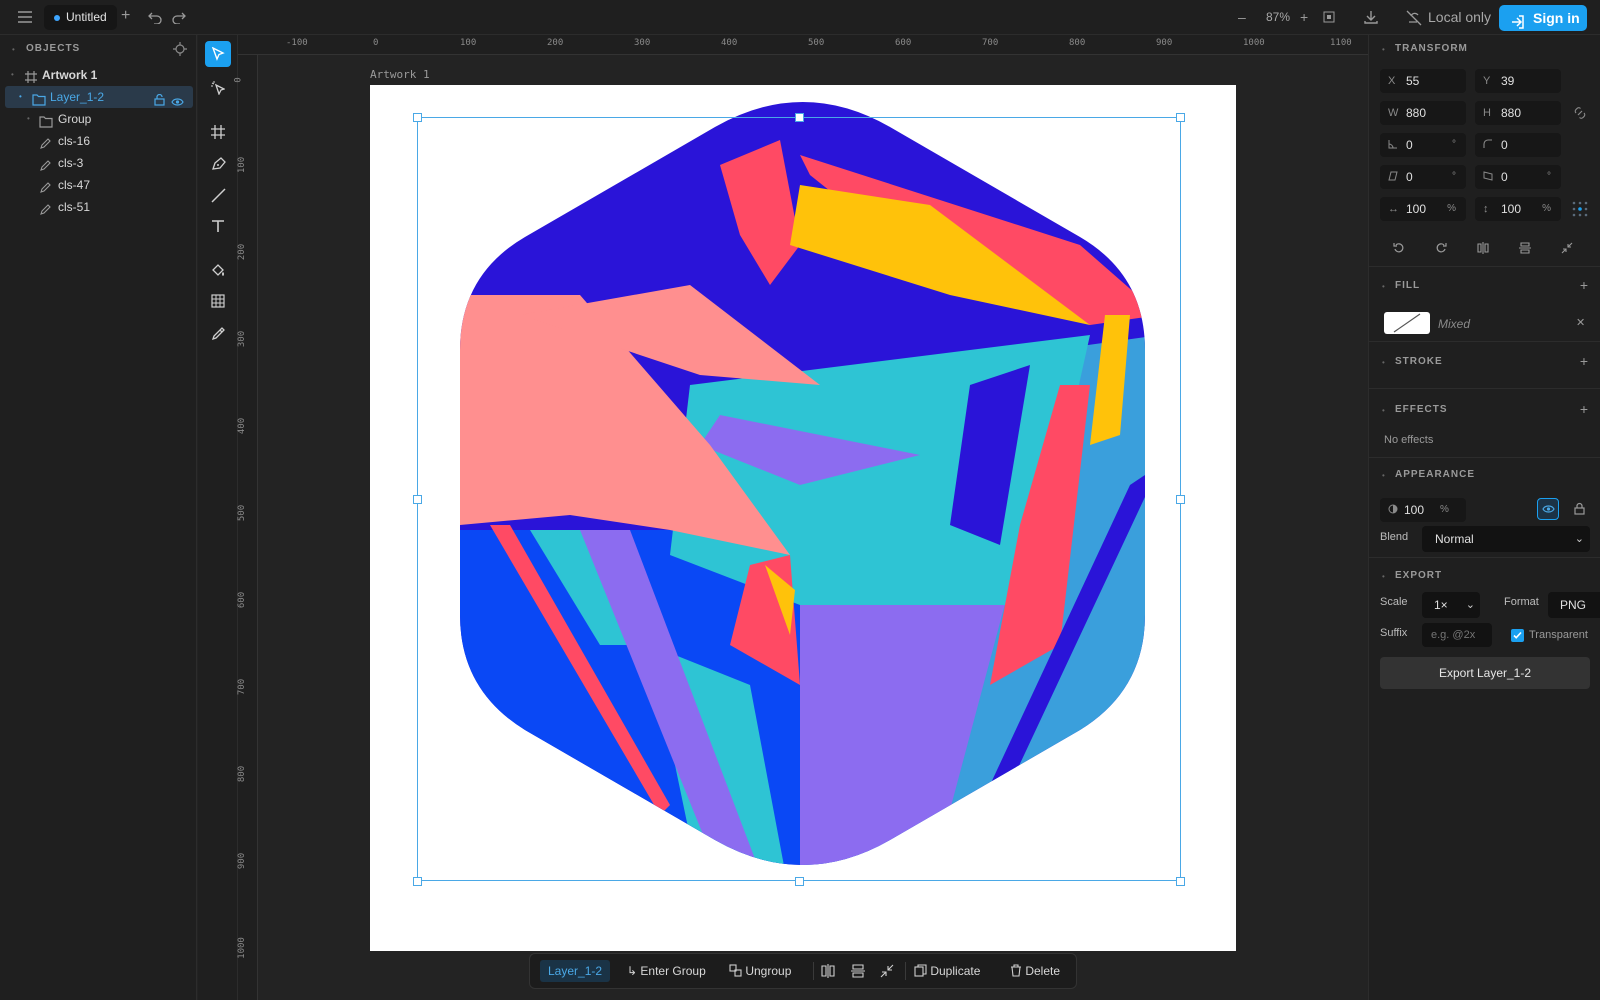 The height and width of the screenshot is (1000, 1600). What do you see at coordinates (666, 971) in the screenshot?
I see `enter-group-button: ↳ Enter Group` at bounding box center [666, 971].